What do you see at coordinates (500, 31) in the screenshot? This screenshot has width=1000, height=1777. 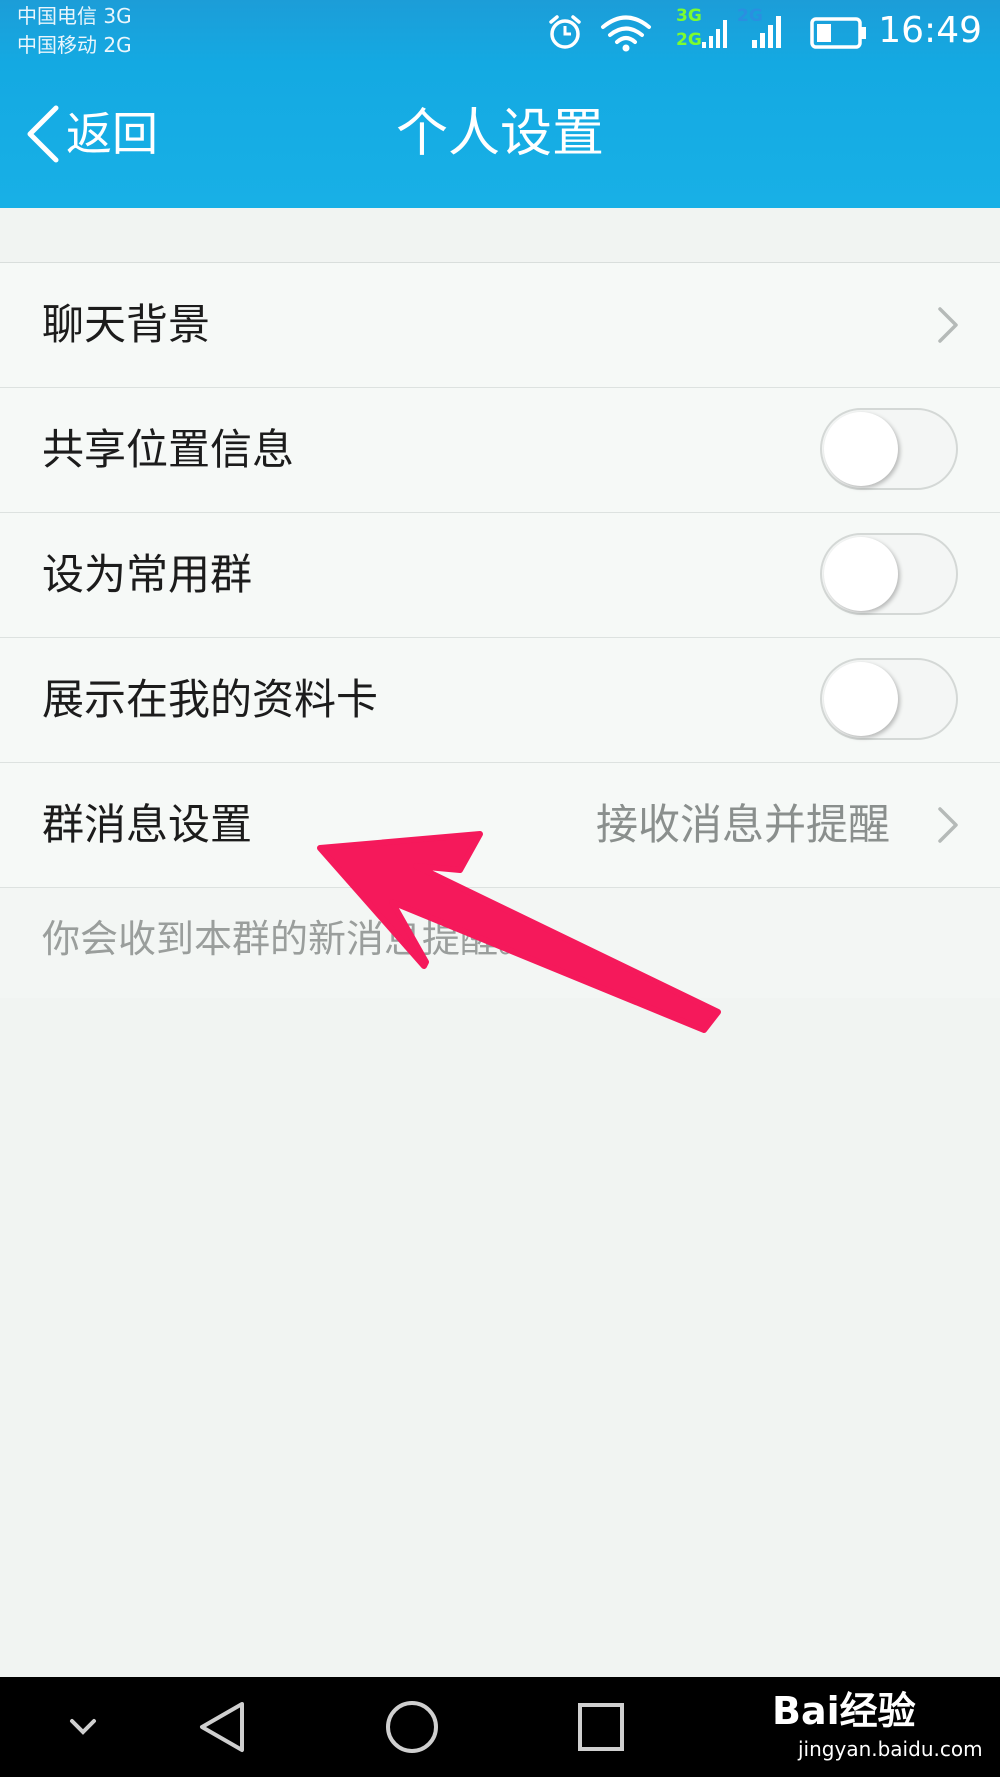 I see `status-bar: 中国电信 3G 中国移动 2G 3G 2G 2G 16:49` at bounding box center [500, 31].